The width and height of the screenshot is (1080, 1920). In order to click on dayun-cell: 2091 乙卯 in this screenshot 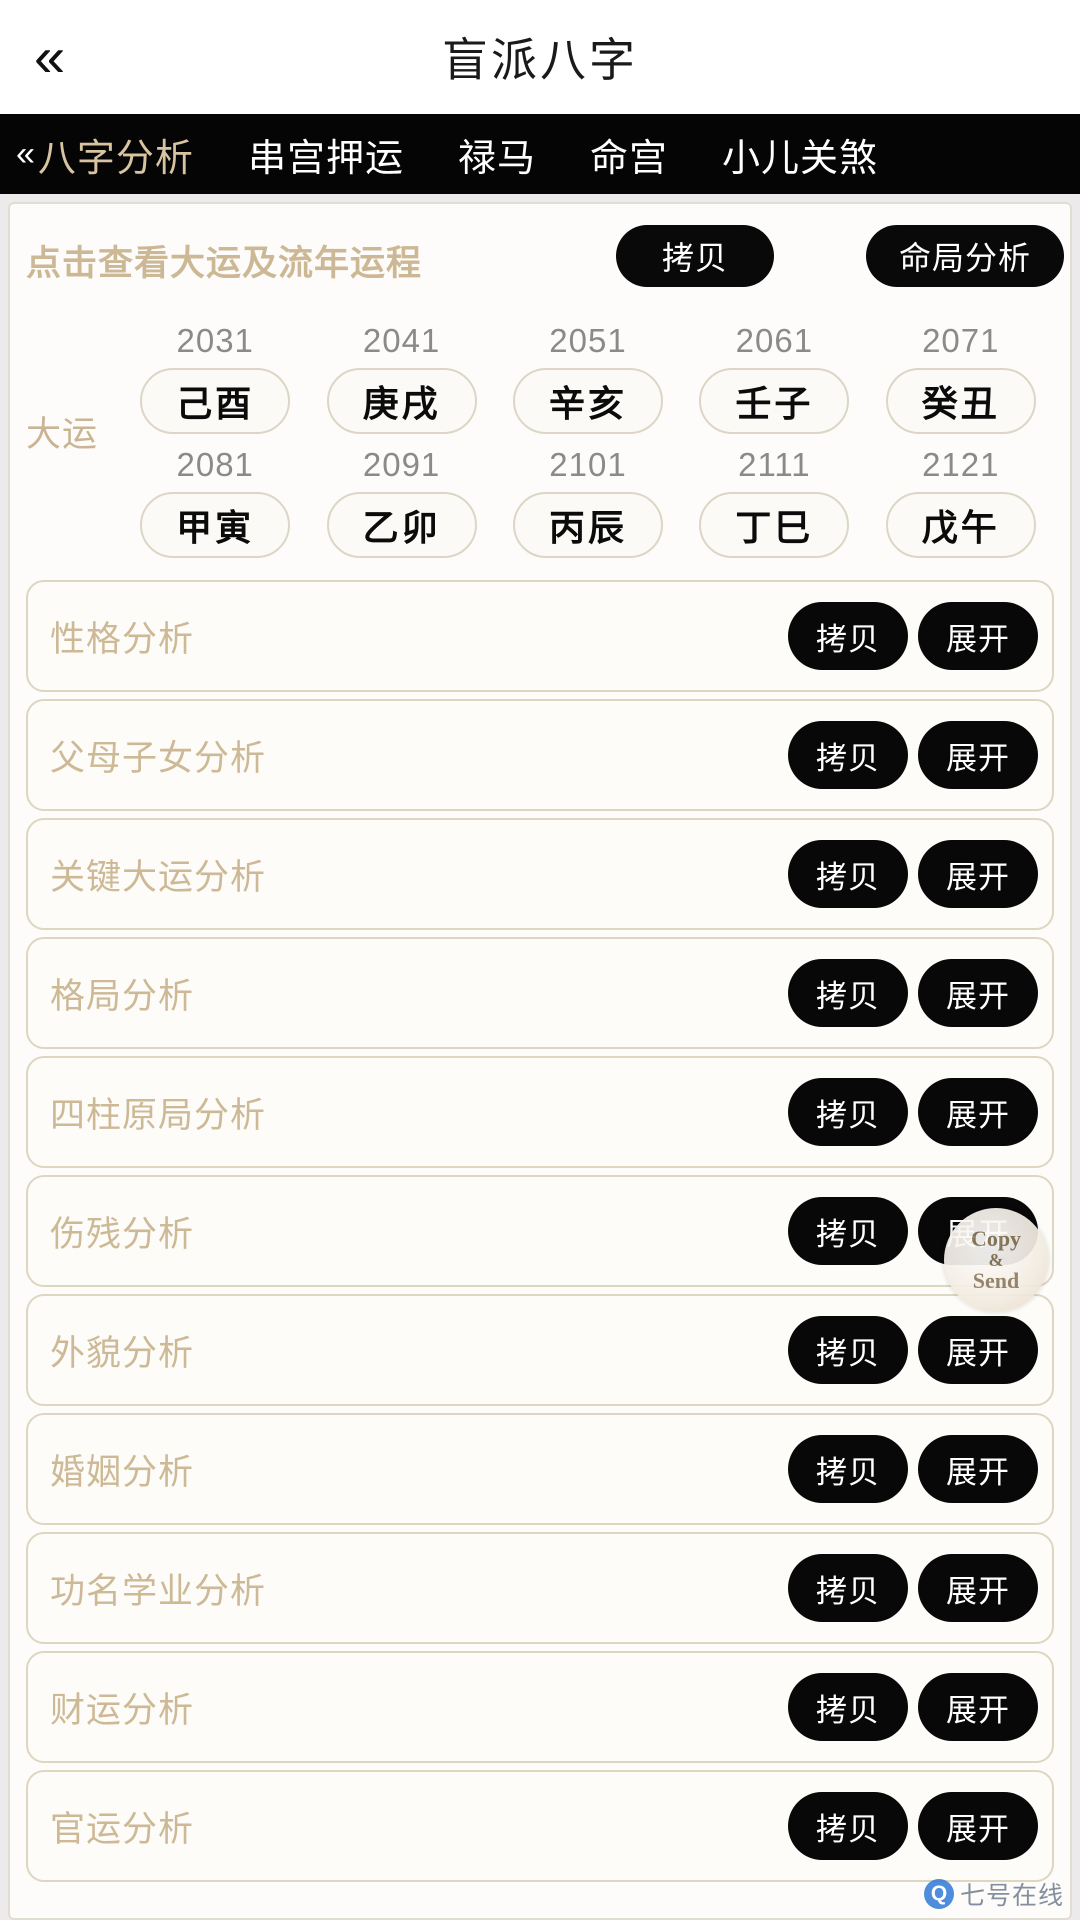, I will do `click(401, 504)`.